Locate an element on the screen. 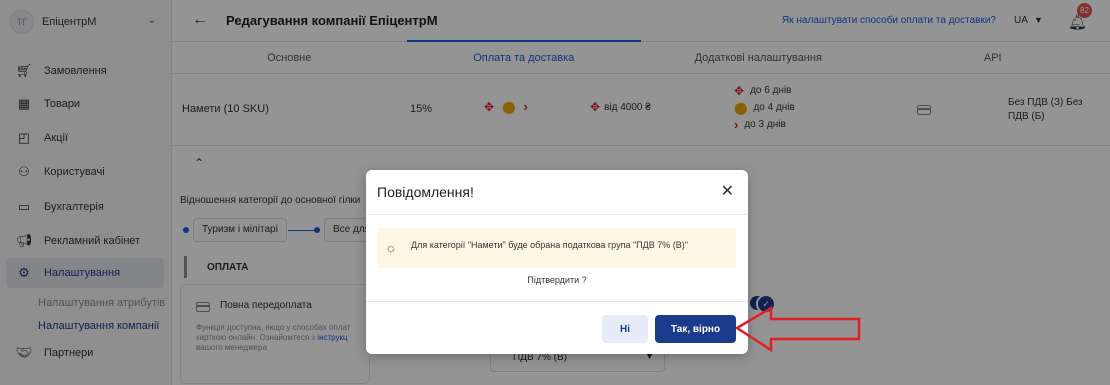  yes-button: Так, вірно is located at coordinates (695, 329).